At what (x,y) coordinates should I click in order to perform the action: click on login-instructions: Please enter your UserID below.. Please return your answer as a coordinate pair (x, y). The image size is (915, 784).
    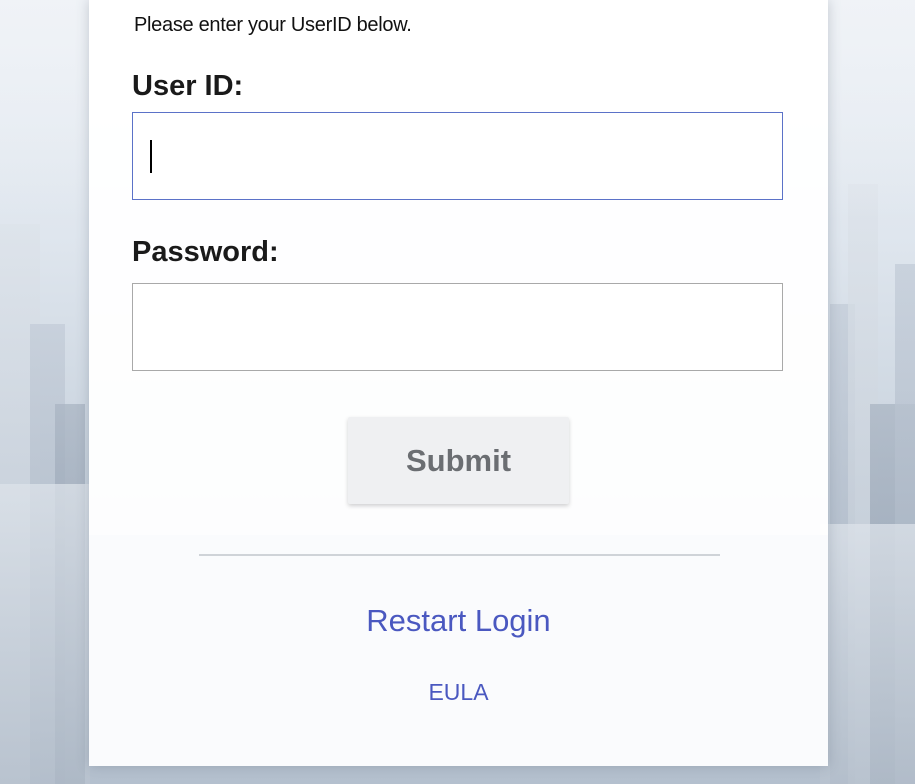
    Looking at the image, I should click on (273, 25).